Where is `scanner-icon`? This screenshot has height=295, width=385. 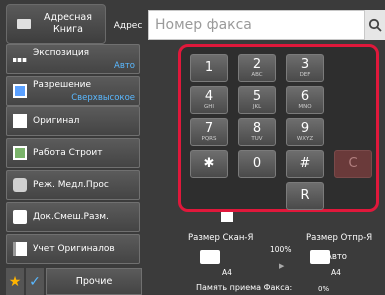 scanner-icon is located at coordinates (227, 217).